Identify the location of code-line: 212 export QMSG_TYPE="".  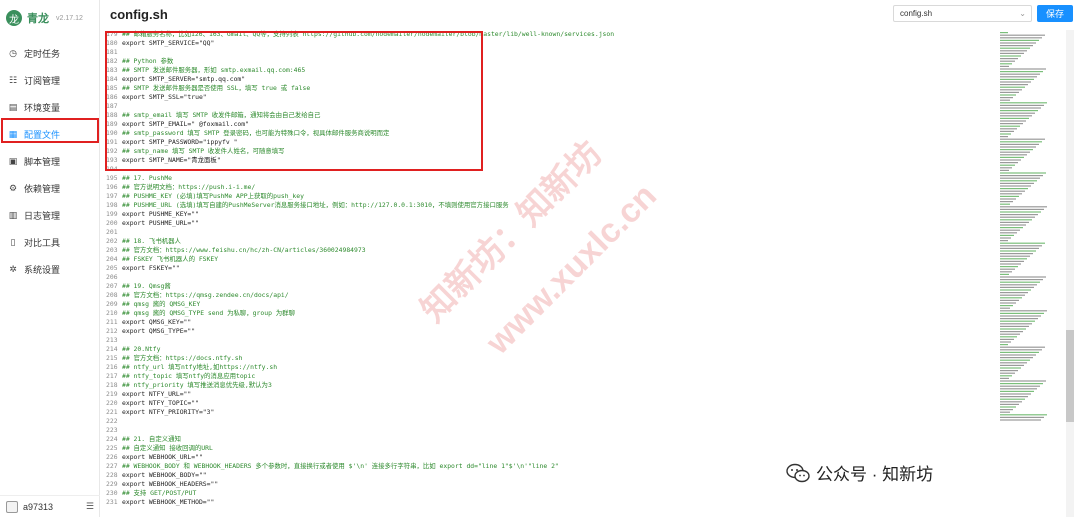
(551, 331).